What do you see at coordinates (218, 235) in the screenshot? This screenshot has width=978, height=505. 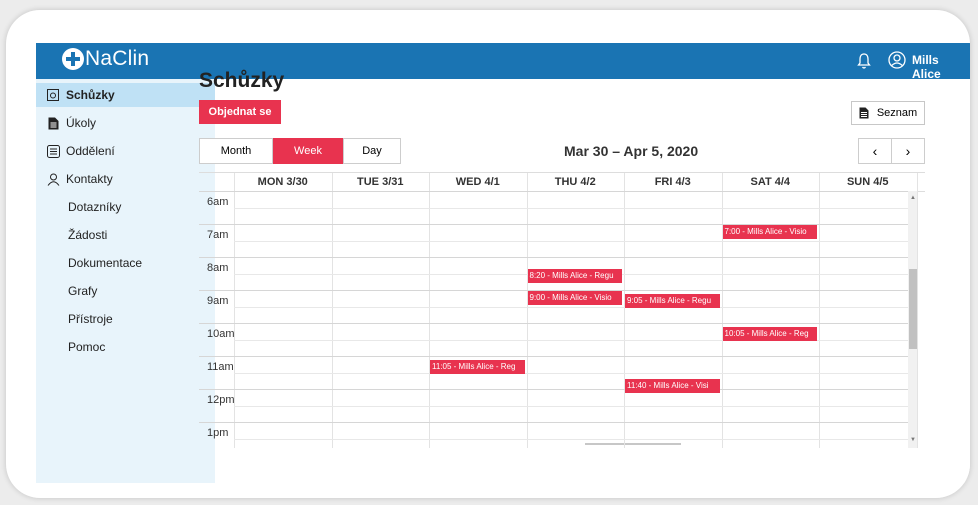 I see `time-label: 7am` at bounding box center [218, 235].